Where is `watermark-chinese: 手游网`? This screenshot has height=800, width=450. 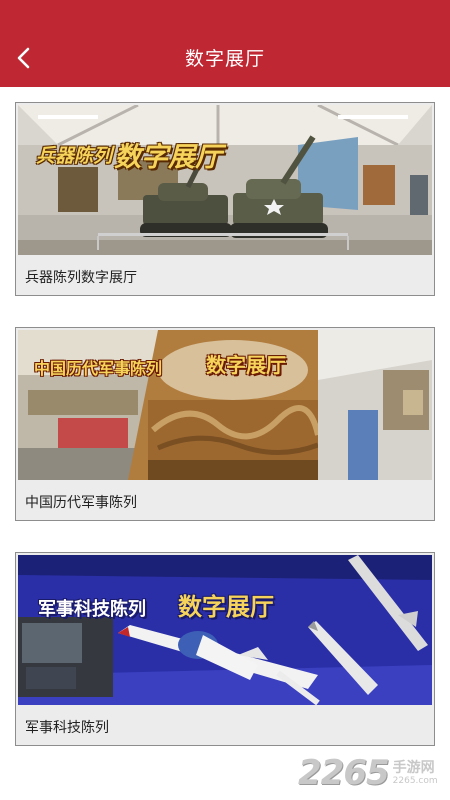 watermark-chinese: 手游网 is located at coordinates (413, 767).